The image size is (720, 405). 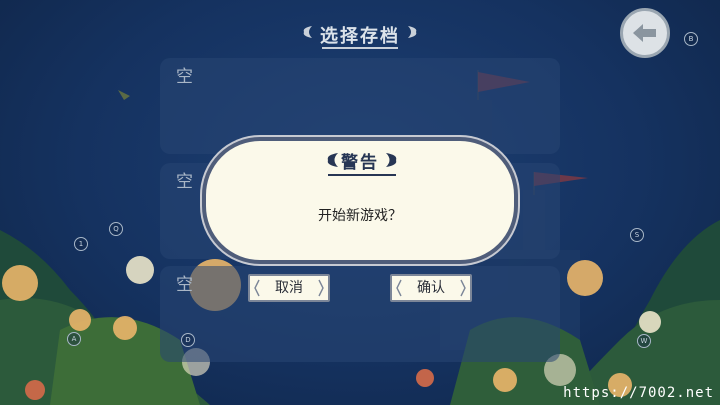 What do you see at coordinates (637, 235) in the screenshot?
I see `key-hint-s: S` at bounding box center [637, 235].